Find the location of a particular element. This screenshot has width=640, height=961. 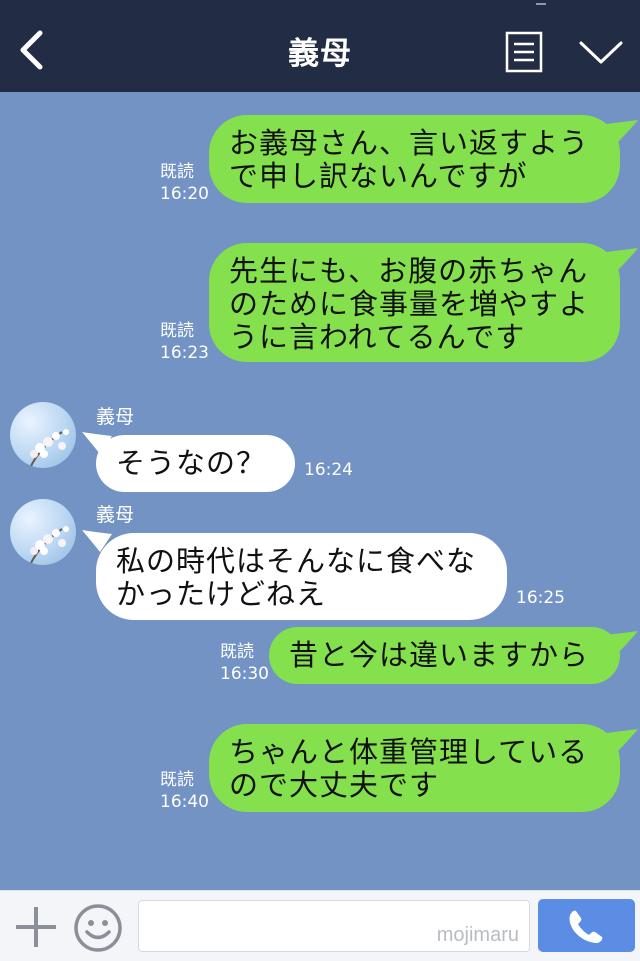

message-input: mojimaru is located at coordinates (334, 926).